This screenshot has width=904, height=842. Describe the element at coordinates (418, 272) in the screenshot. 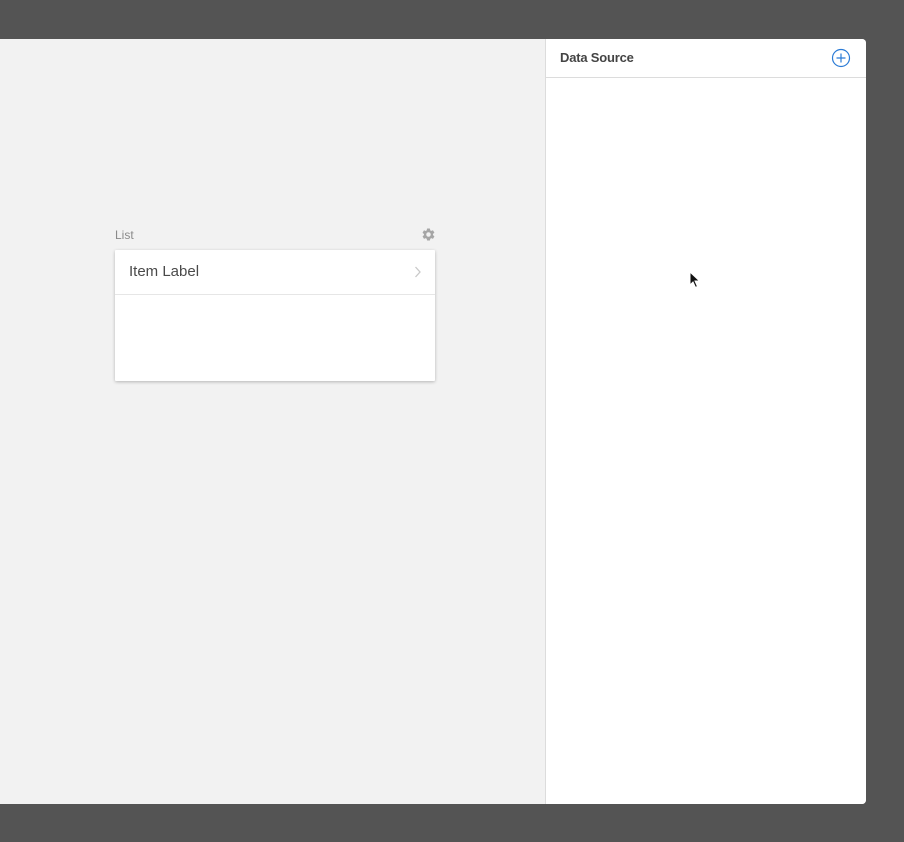

I see `chevron-right-icon` at that location.